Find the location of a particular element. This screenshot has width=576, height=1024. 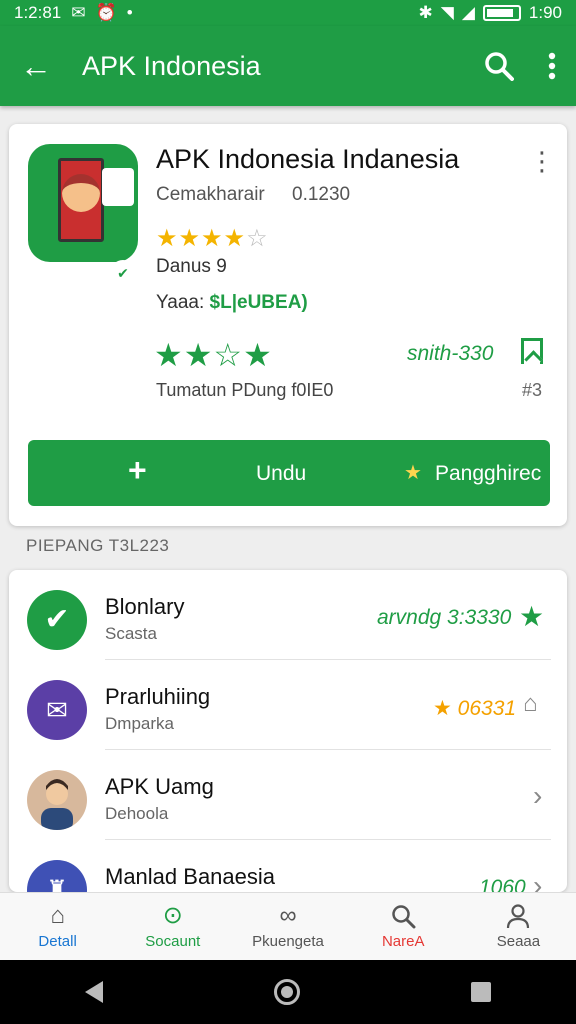

item-meta: 1060 is located at coordinates (502, 884).